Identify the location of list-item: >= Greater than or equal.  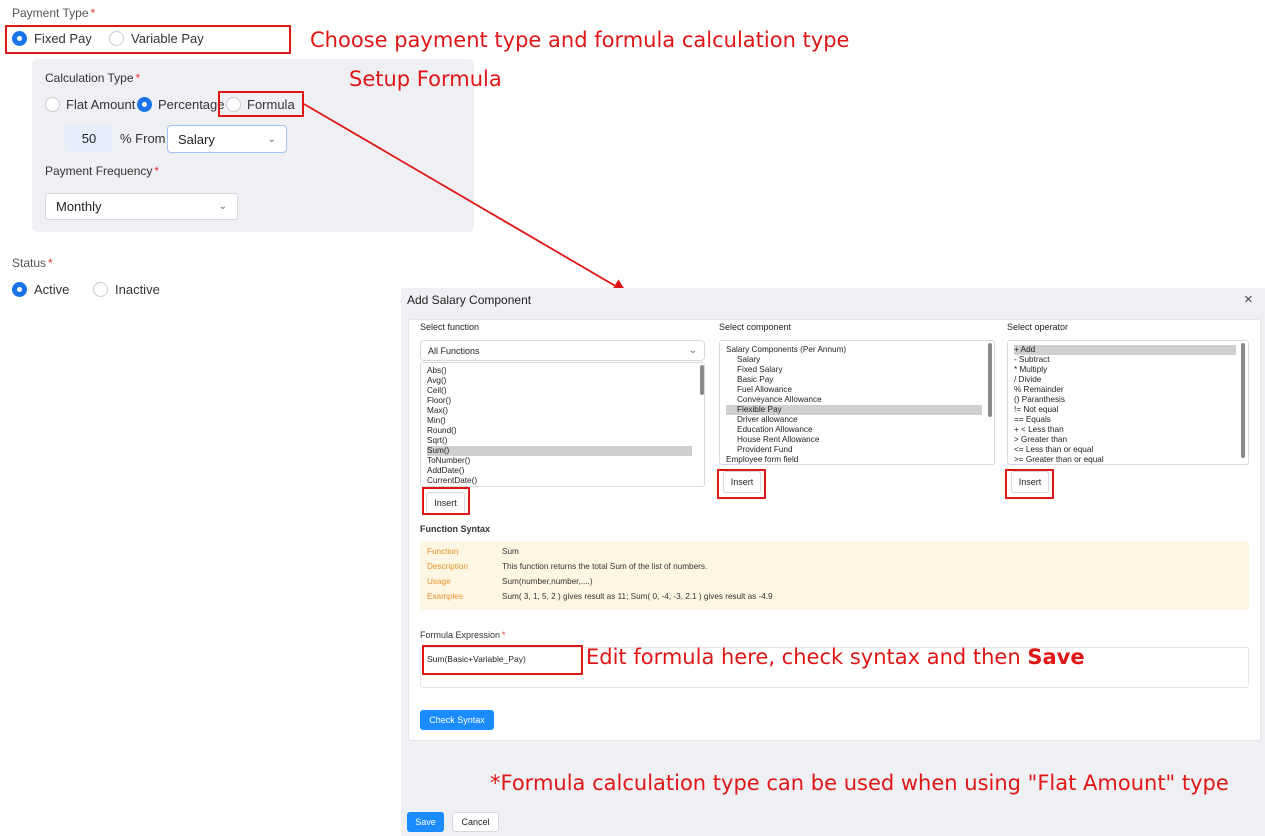
(1125, 459).